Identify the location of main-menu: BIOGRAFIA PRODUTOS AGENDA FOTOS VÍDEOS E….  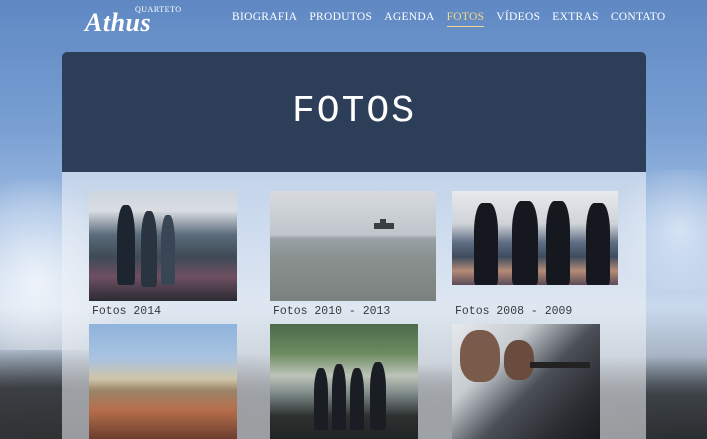
(454, 19).